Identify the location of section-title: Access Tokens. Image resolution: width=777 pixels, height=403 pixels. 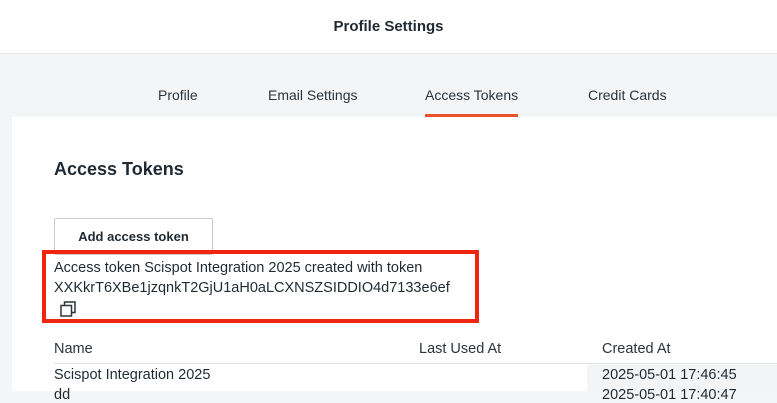
(119, 169).